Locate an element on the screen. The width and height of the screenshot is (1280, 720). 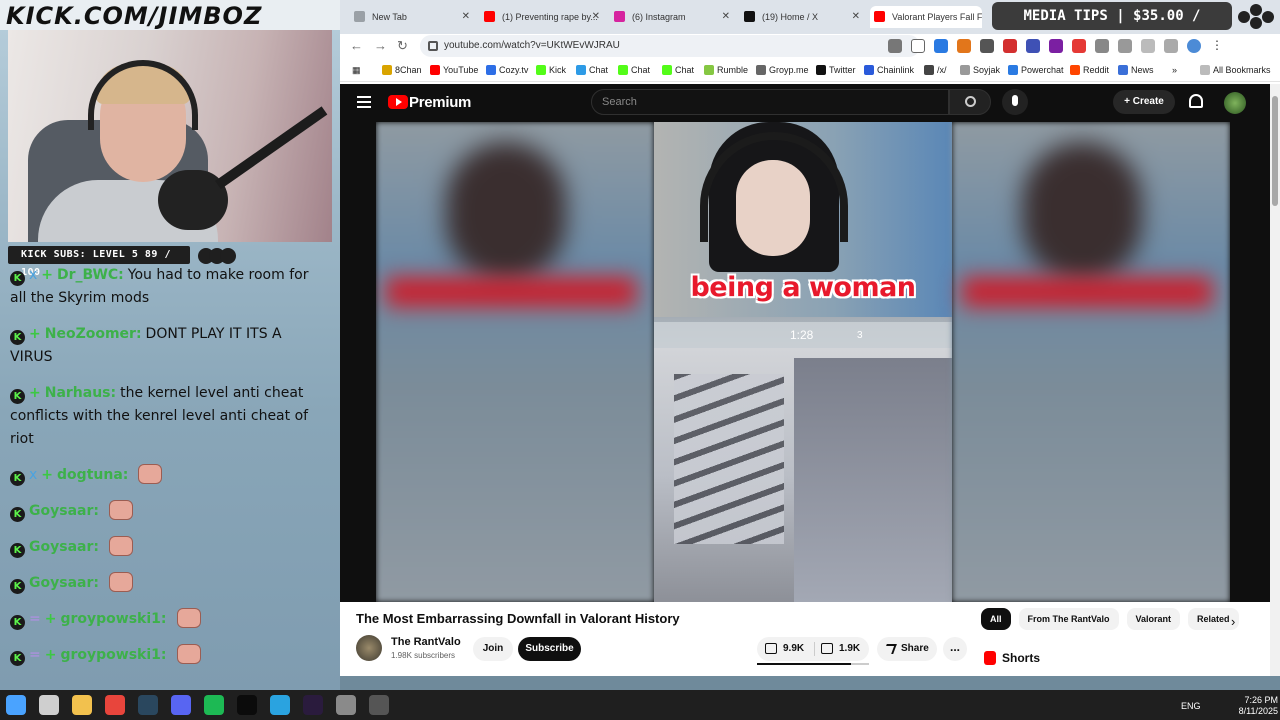
tab-preventing: (1) Preventing rape by... ✕ is located at coordinates (541, 17).